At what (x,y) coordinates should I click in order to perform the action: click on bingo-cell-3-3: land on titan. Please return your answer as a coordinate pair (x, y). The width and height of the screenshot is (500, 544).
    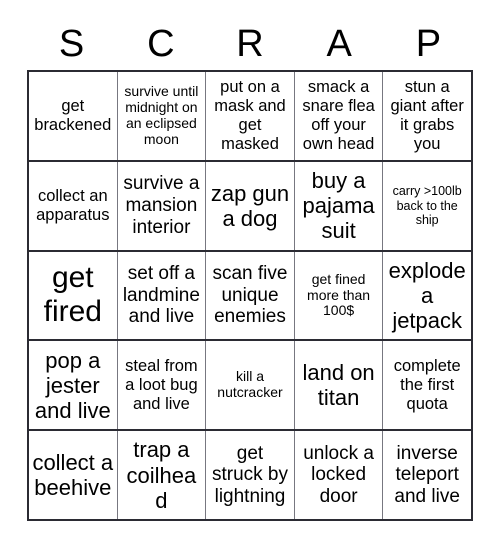
    Looking at the image, I should click on (339, 385).